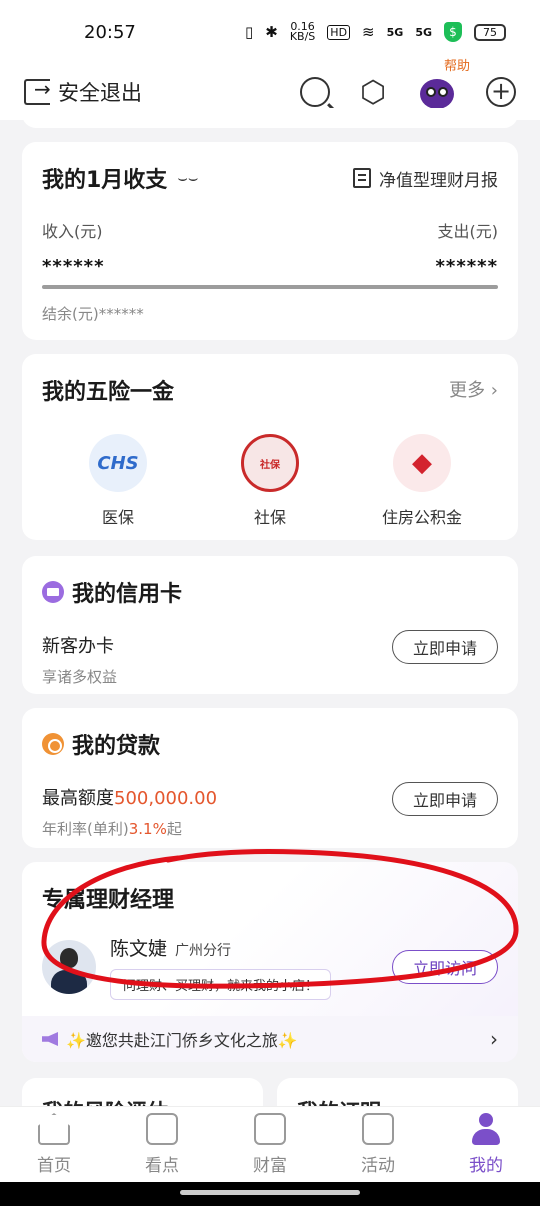 The image size is (540, 1206). What do you see at coordinates (457, 66) in the screenshot?
I see `help-label: 帮助` at bounding box center [457, 66].